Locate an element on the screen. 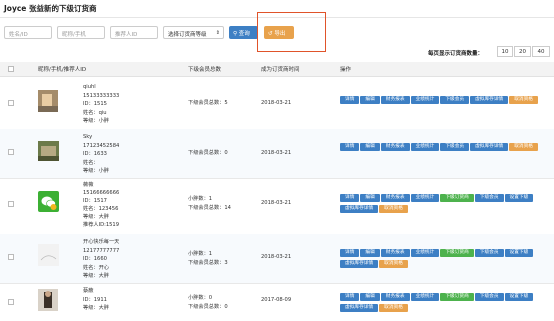 This screenshot has height=321, width=554. page-size-10: 10 is located at coordinates (505, 51).